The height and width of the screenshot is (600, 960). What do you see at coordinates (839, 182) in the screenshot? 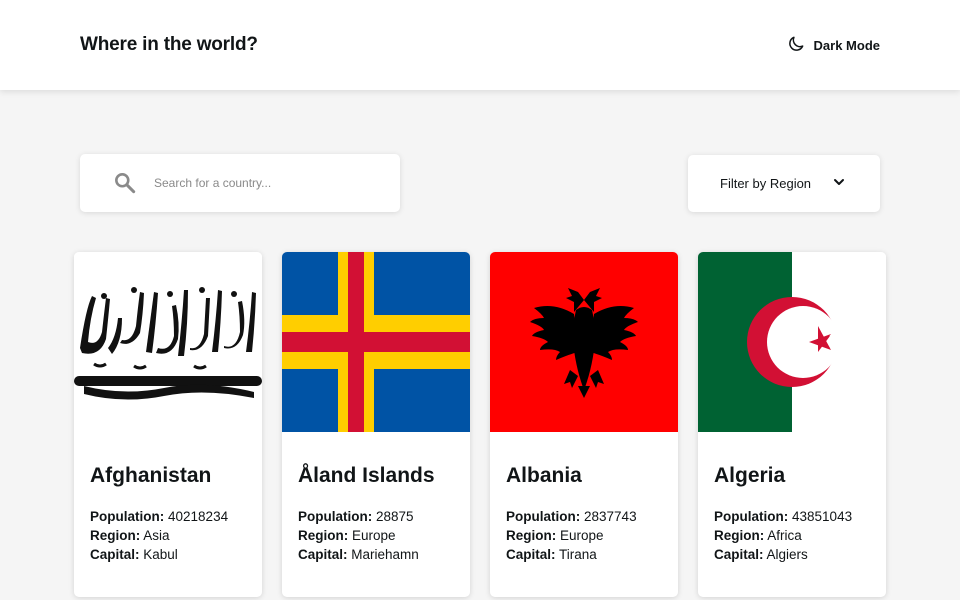
I see `chevron-down-icon` at bounding box center [839, 182].